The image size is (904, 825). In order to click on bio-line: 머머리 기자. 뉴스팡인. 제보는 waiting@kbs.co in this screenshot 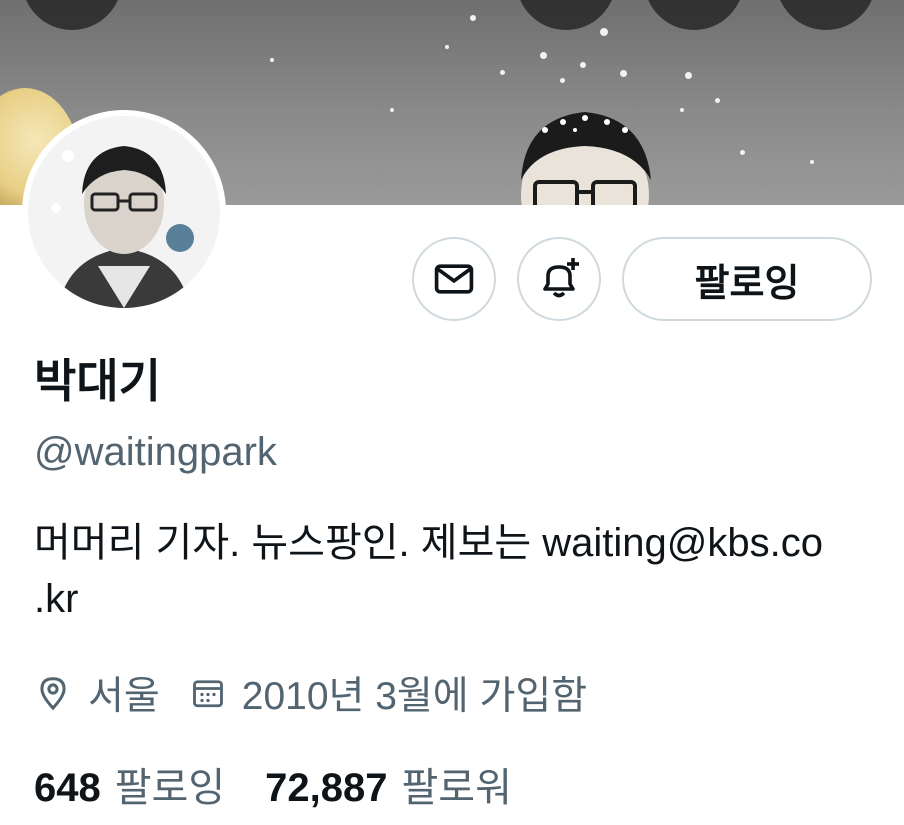, I will do `click(429, 543)`.